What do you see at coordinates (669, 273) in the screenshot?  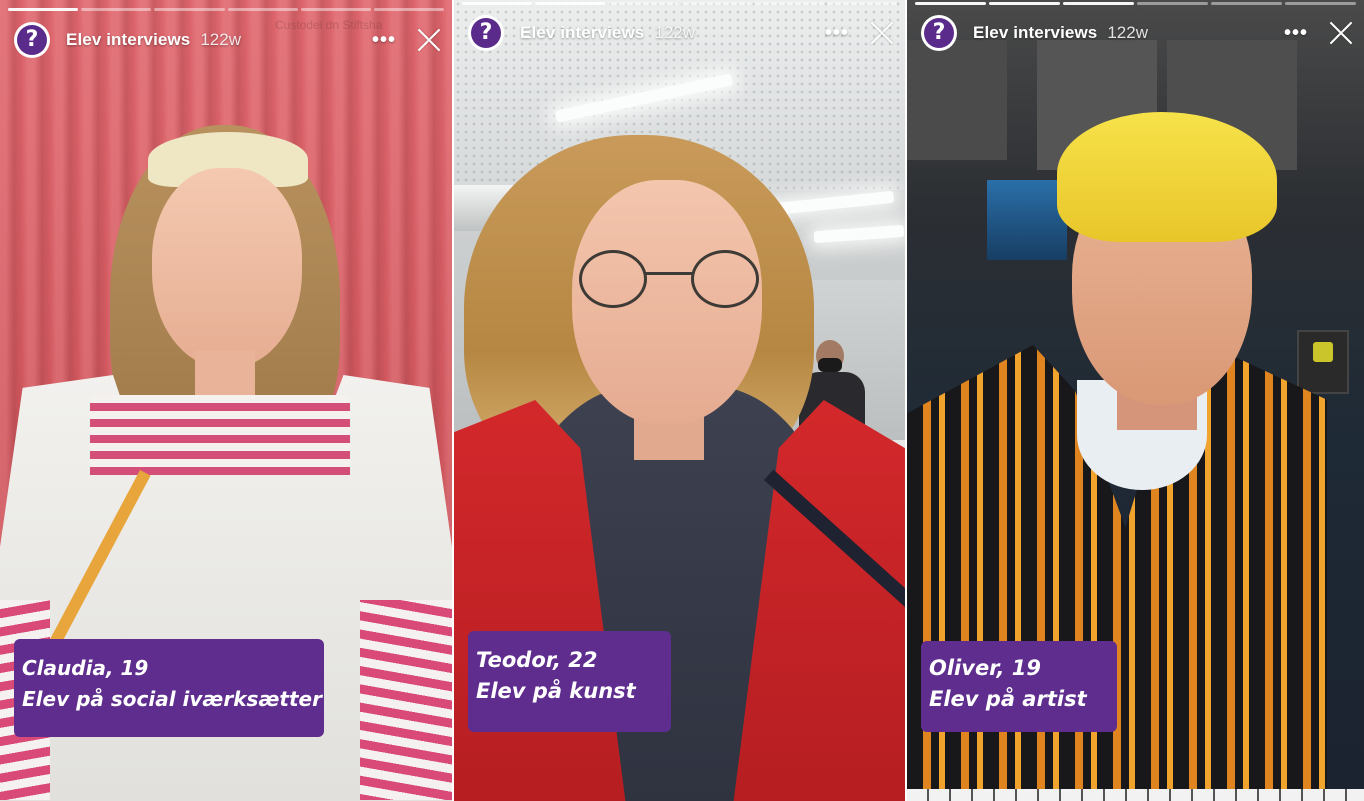 I see `glasses-bridge` at bounding box center [669, 273].